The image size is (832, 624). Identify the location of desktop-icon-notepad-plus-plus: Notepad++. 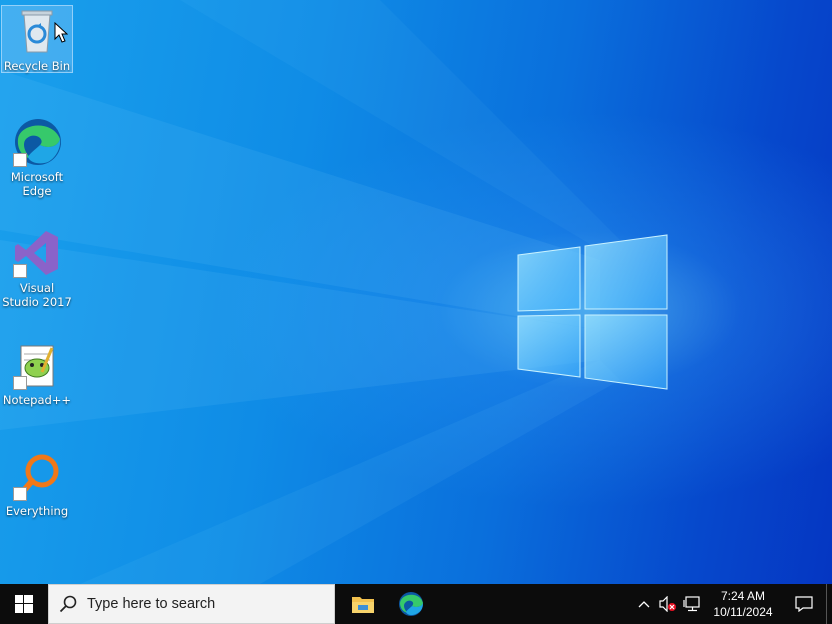
(37, 373).